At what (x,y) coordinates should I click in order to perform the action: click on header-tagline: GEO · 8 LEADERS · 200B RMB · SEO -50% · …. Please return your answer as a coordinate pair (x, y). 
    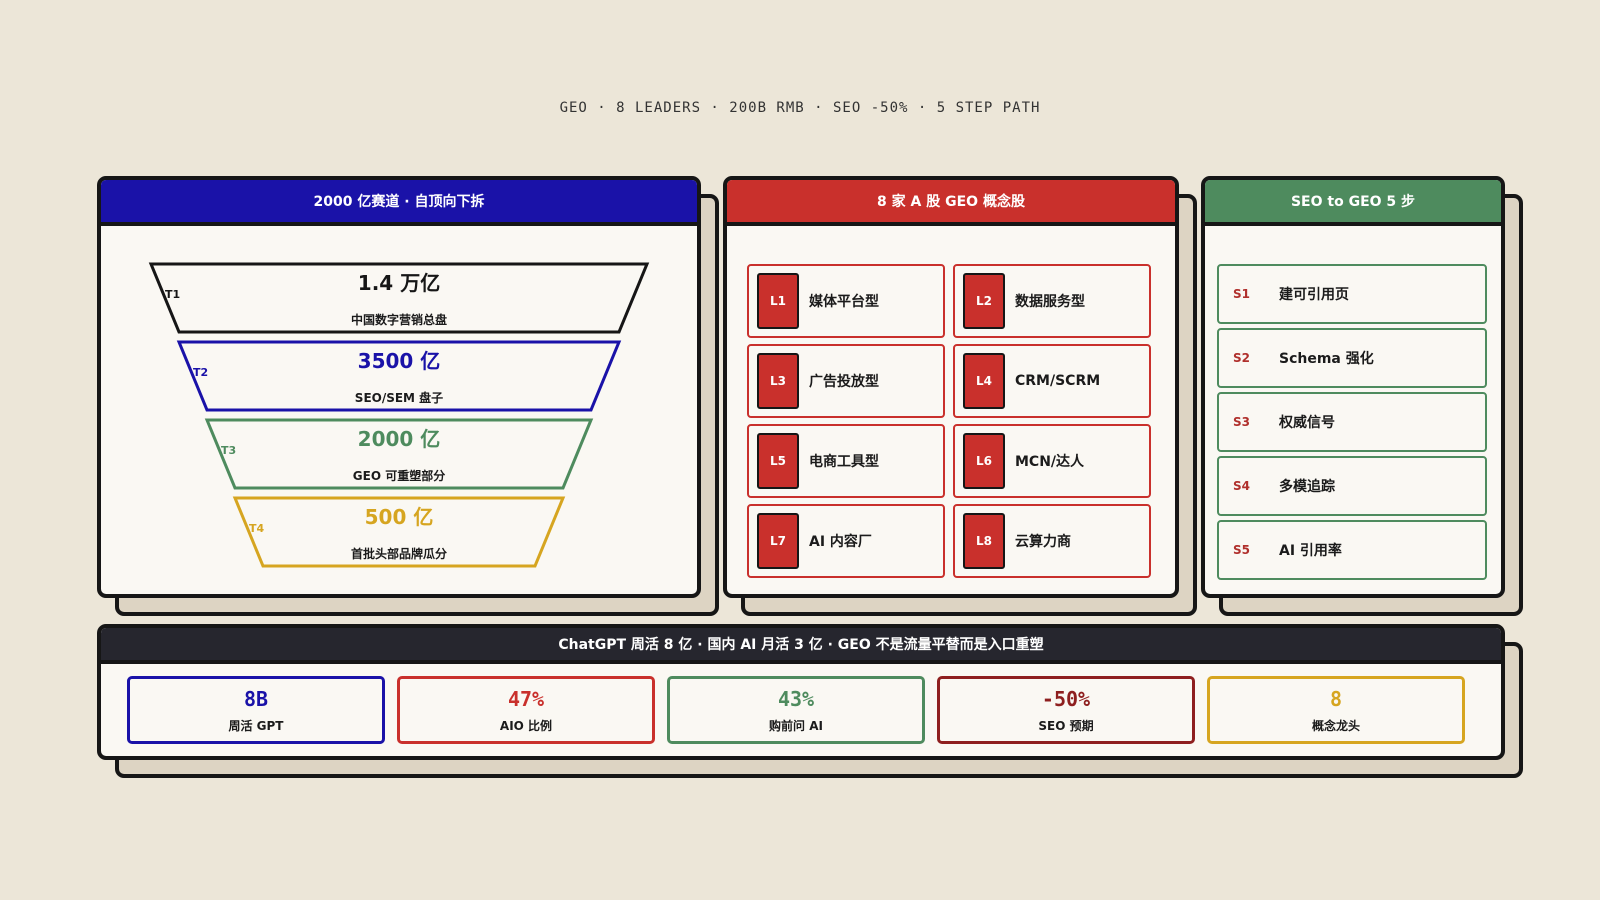
    Looking at the image, I should click on (800, 108).